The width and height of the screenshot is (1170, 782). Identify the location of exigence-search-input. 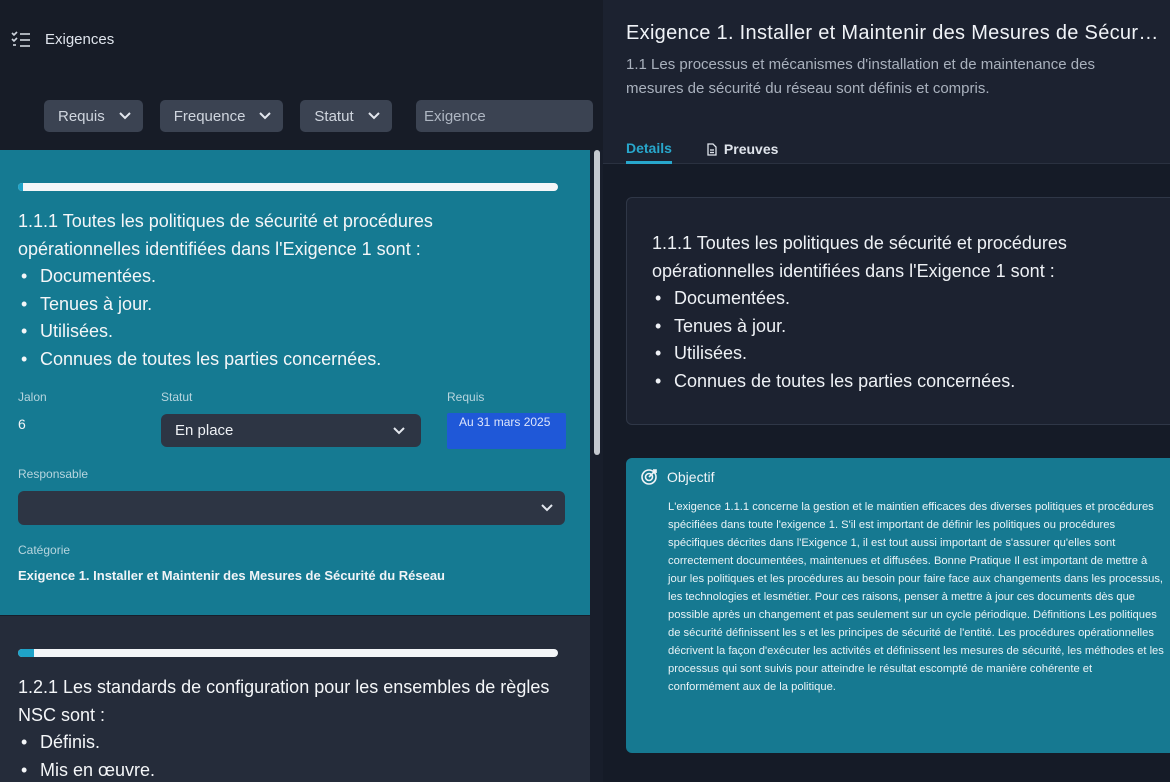
(504, 116).